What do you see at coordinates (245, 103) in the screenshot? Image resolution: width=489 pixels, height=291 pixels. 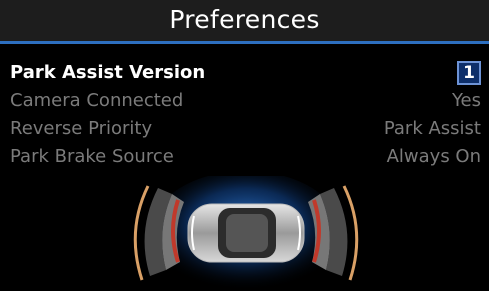 I see `setting-camera-connected: Camera Connected Yes` at bounding box center [245, 103].